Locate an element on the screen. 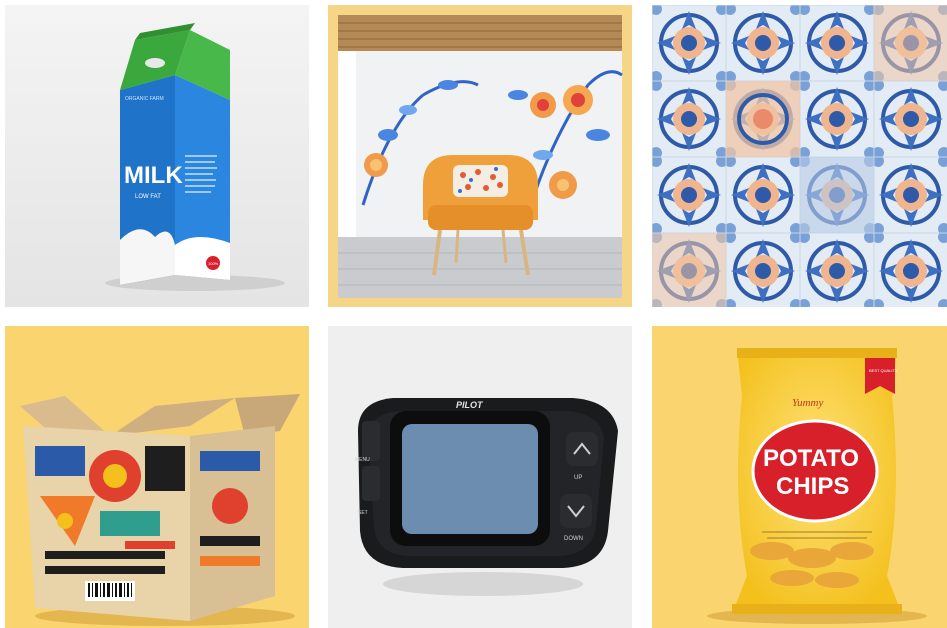  device-set-label: SET is located at coordinates (363, 513).